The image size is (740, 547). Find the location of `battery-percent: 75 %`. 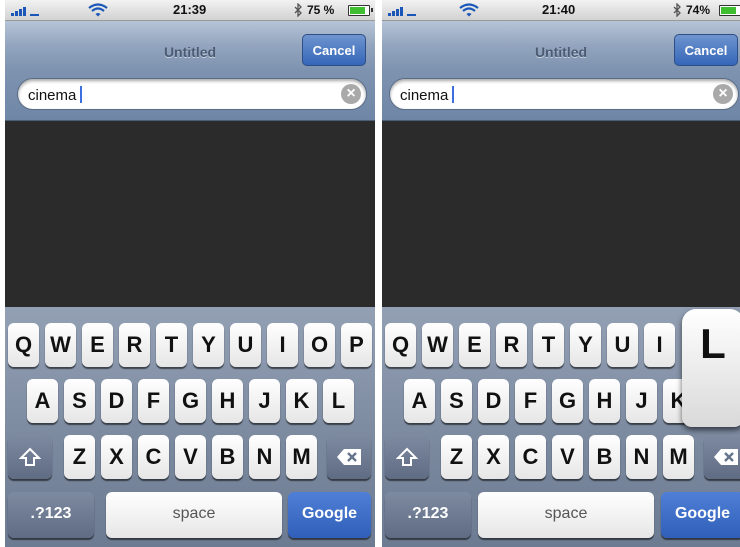

battery-percent: 75 % is located at coordinates (321, 10).